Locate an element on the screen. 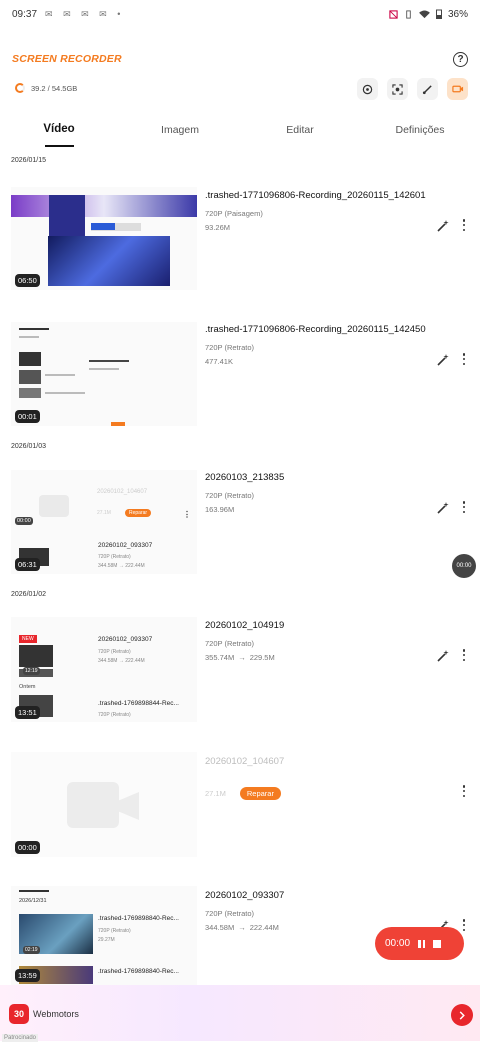 This screenshot has width=480, height=1046. video-thumbnail: 00:00 is located at coordinates (104, 804).